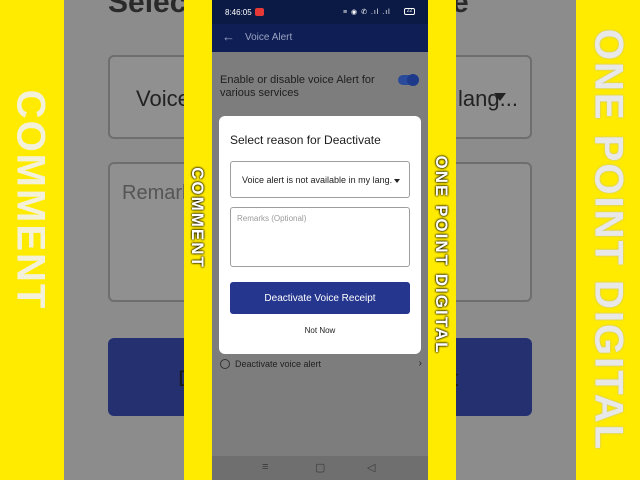 The height and width of the screenshot is (480, 640). Describe the element at coordinates (413, 80) in the screenshot. I see `toggle-knob` at that location.